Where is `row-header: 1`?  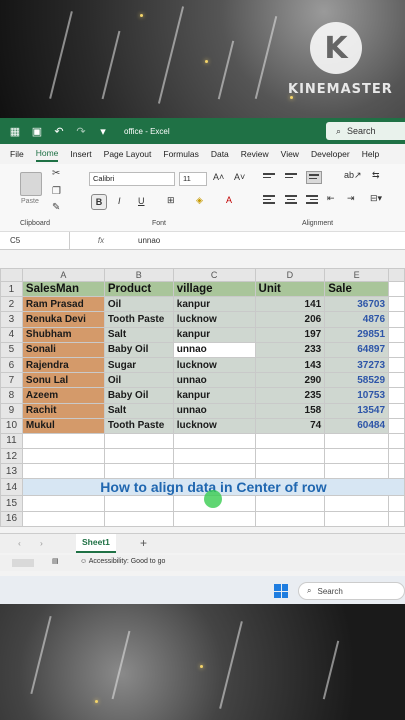
row-header: 1 is located at coordinates (11, 289).